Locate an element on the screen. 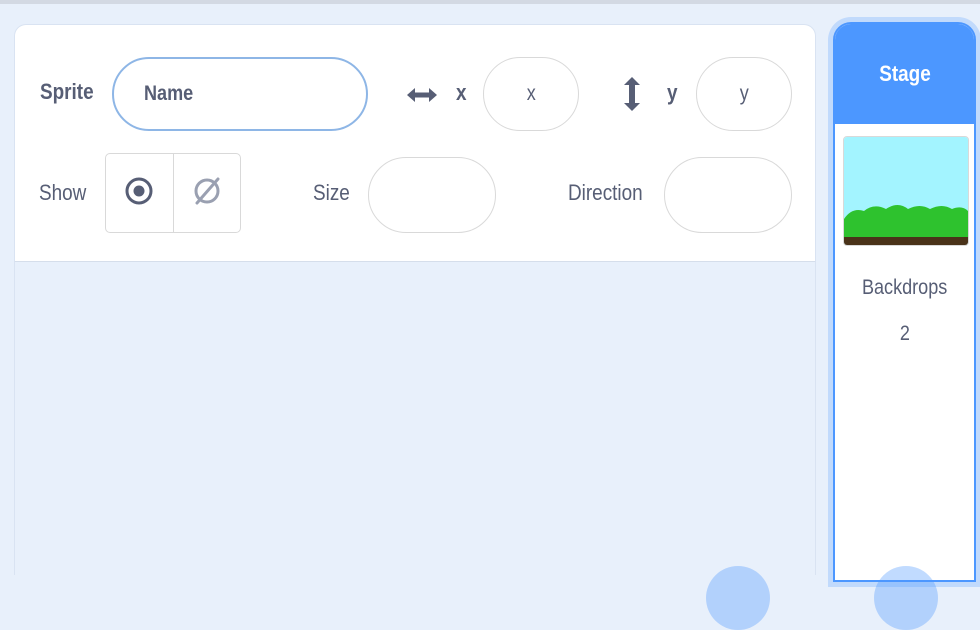 The image size is (980, 630). show-sprite-button is located at coordinates (139, 193).